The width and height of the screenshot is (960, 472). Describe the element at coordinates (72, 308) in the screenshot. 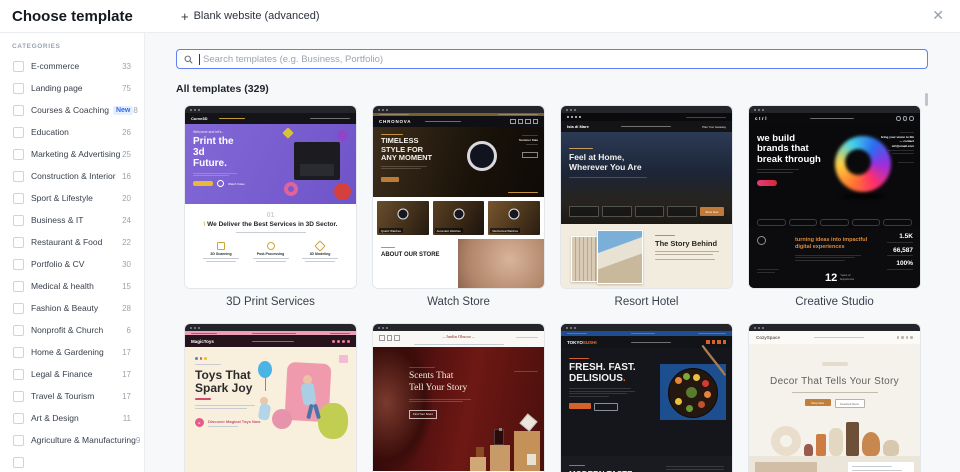

I see `category-item-fashion: Fashion & Beauty 28` at that location.